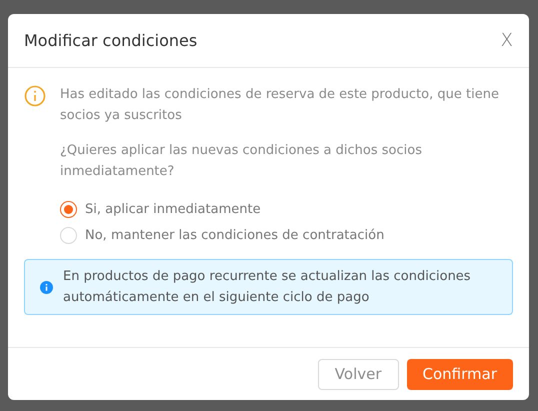 This screenshot has width=538, height=411. What do you see at coordinates (286, 235) in the screenshot?
I see `radio-option: No, mantener las condiciones de contratación` at bounding box center [286, 235].